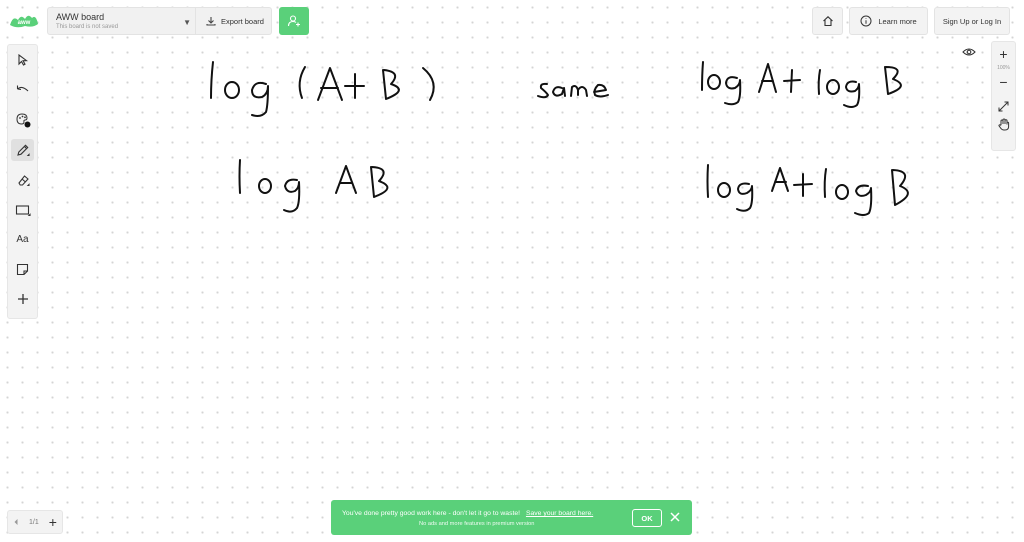 The width and height of the screenshot is (1024, 542). Describe the element at coordinates (16, 522) in the screenshot. I see `chevron-left-icon` at that location.